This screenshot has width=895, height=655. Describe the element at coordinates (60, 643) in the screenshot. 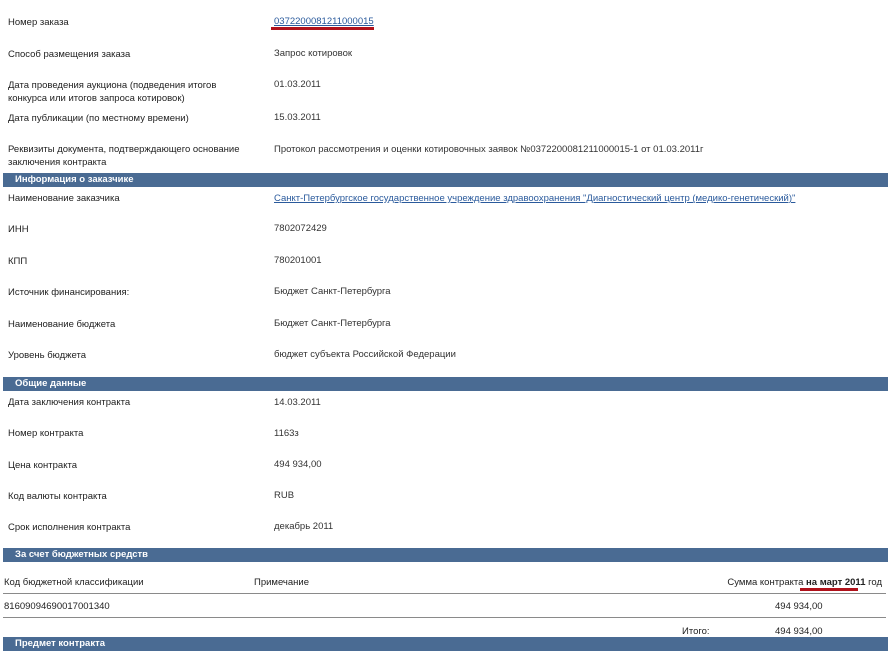

I see `subject-section-title: Предмет контракта` at that location.